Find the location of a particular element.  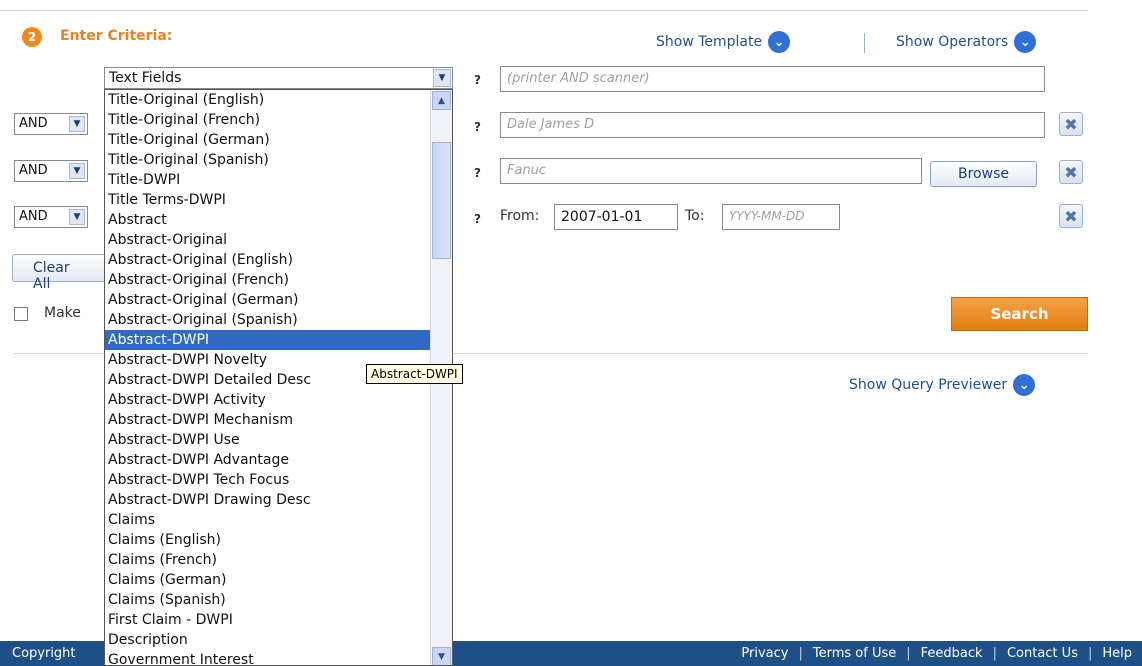

dropdown-option: Claims (English) is located at coordinates (278, 540).